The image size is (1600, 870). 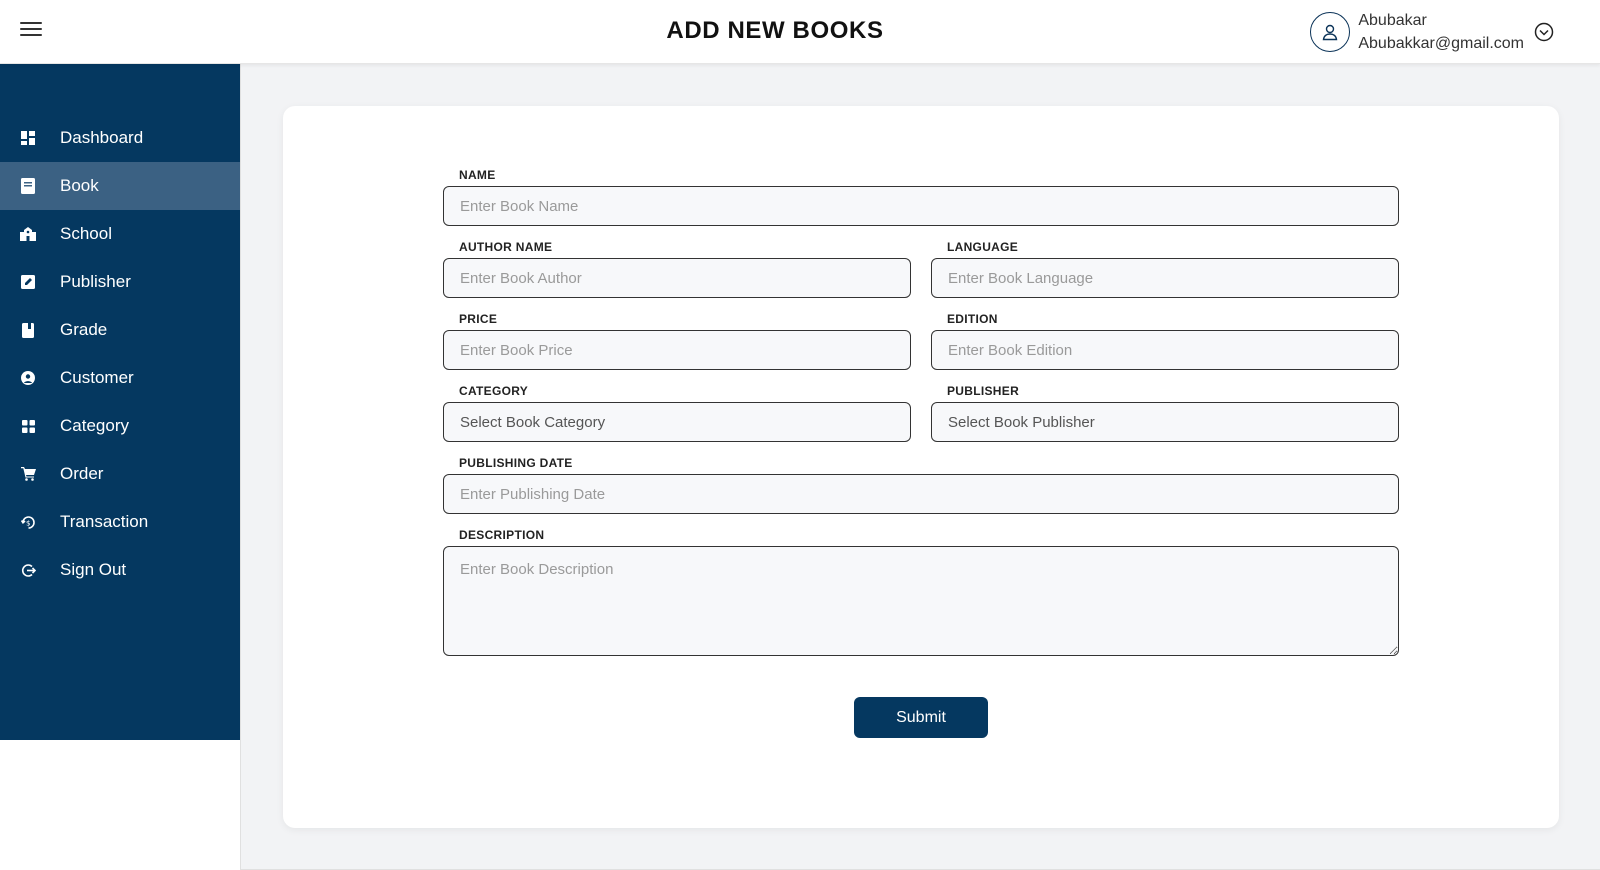 What do you see at coordinates (94, 425) in the screenshot?
I see `sidebar-item-label: Category` at bounding box center [94, 425].